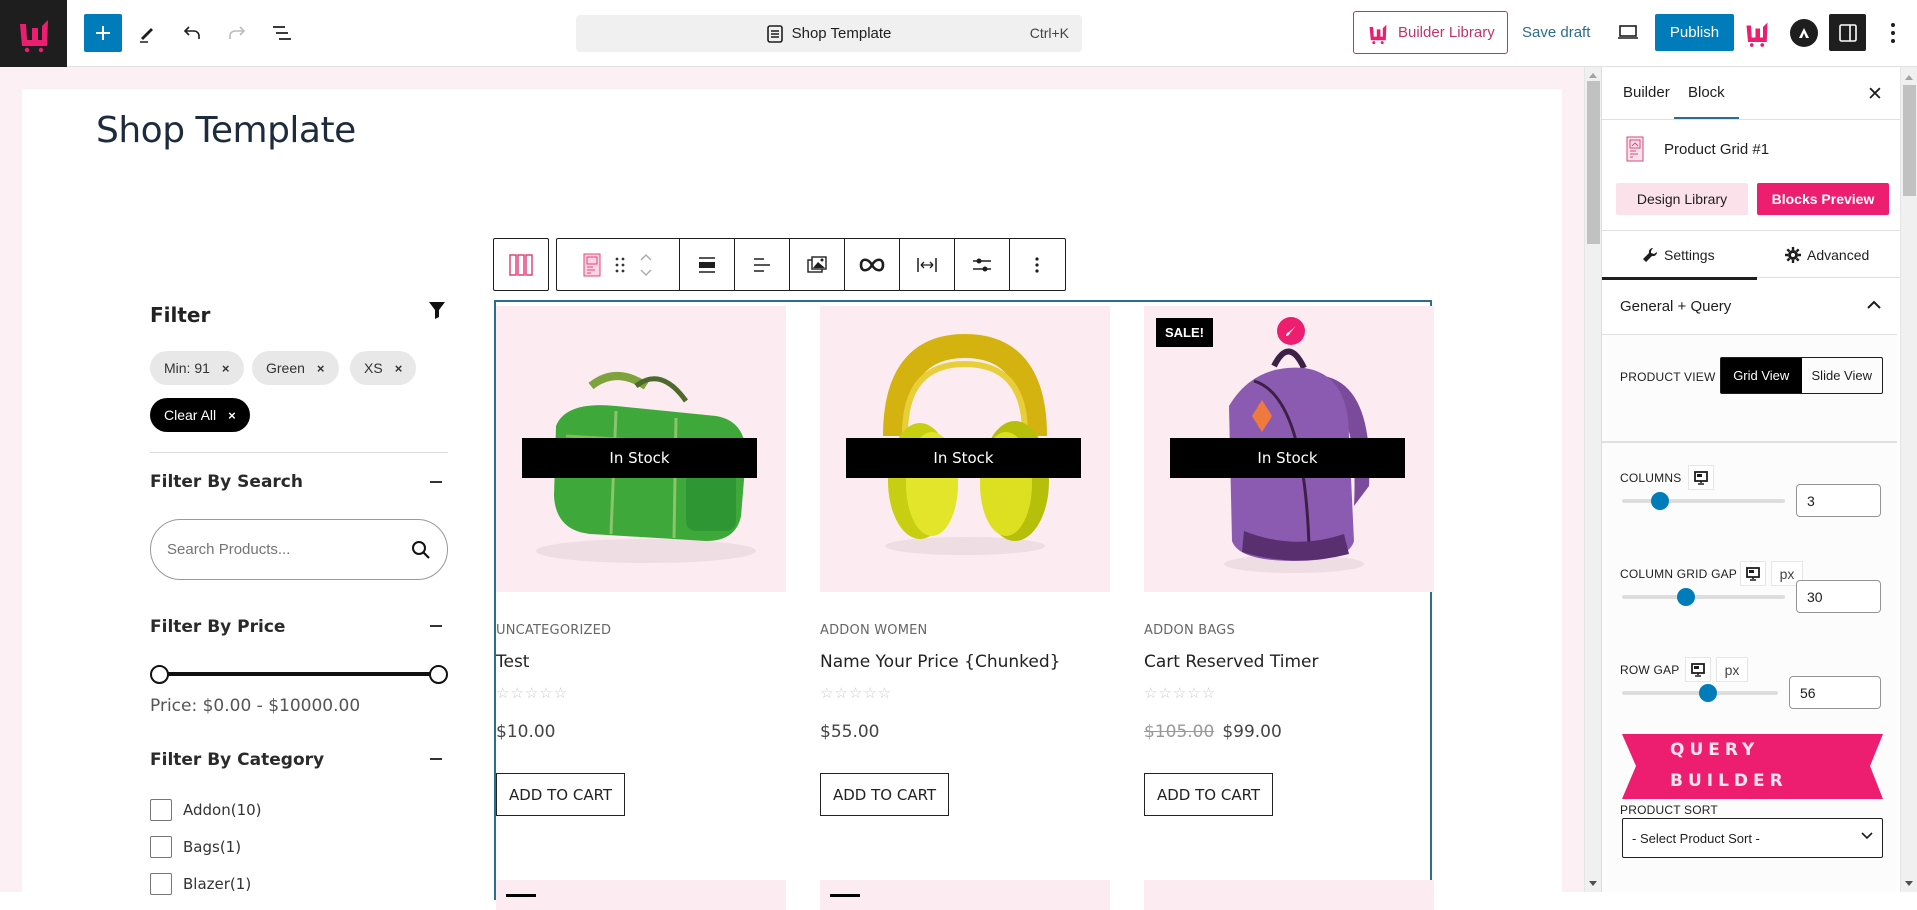  Describe the element at coordinates (1732, 669) in the screenshot. I see `unit-selector: px` at that location.